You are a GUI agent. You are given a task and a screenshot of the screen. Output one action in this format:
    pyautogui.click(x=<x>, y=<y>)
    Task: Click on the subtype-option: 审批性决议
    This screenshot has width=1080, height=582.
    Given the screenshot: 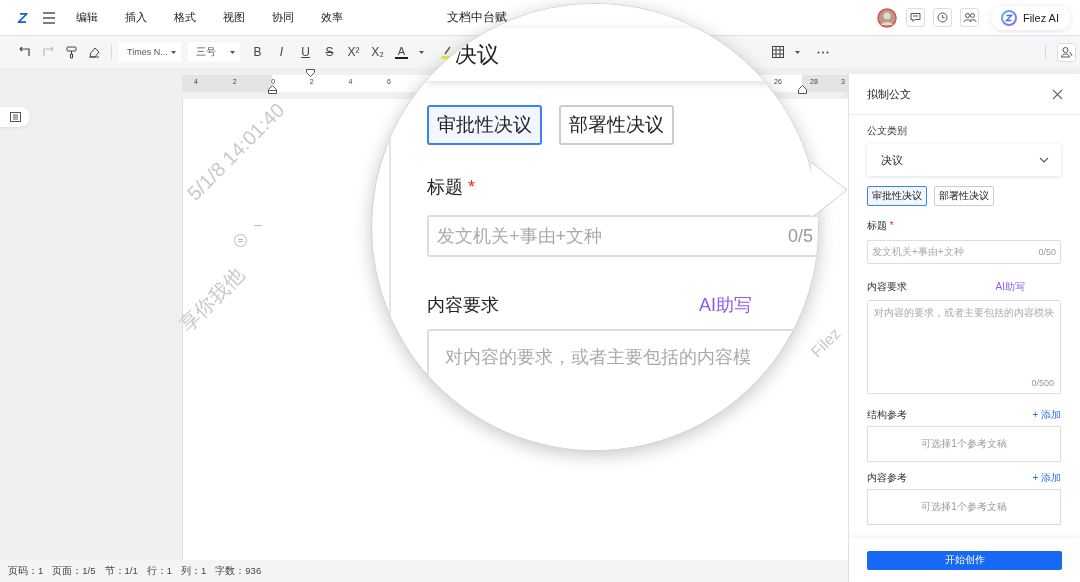 What is the action you would take?
    pyautogui.click(x=484, y=125)
    